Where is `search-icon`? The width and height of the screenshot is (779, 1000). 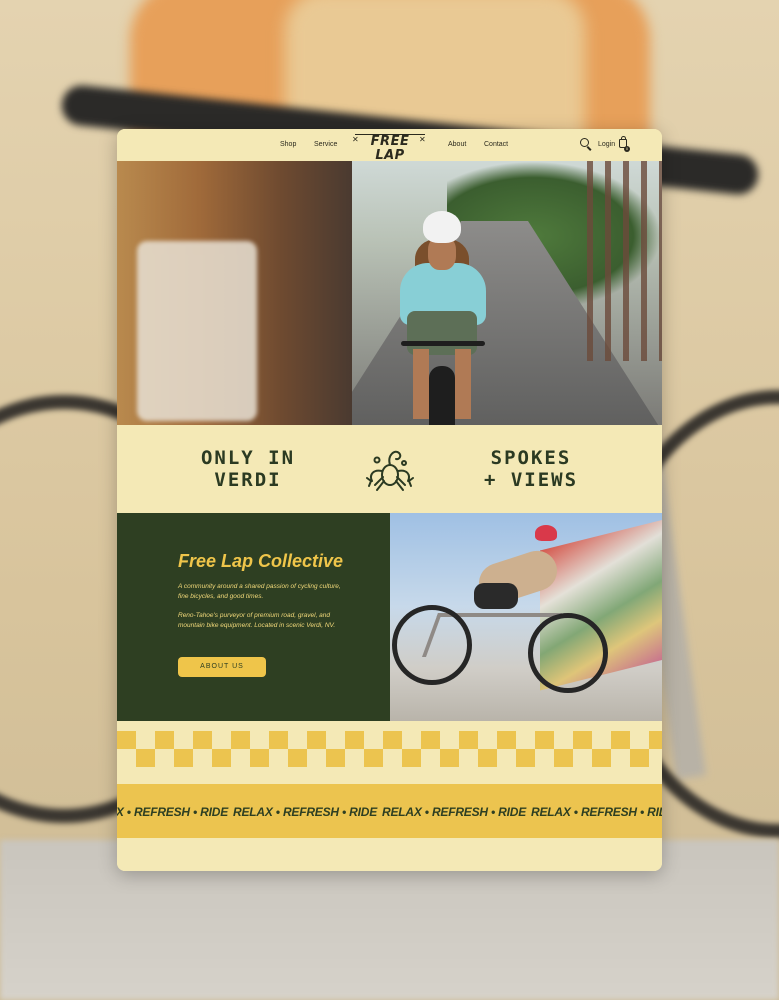
search-icon is located at coordinates (584, 142).